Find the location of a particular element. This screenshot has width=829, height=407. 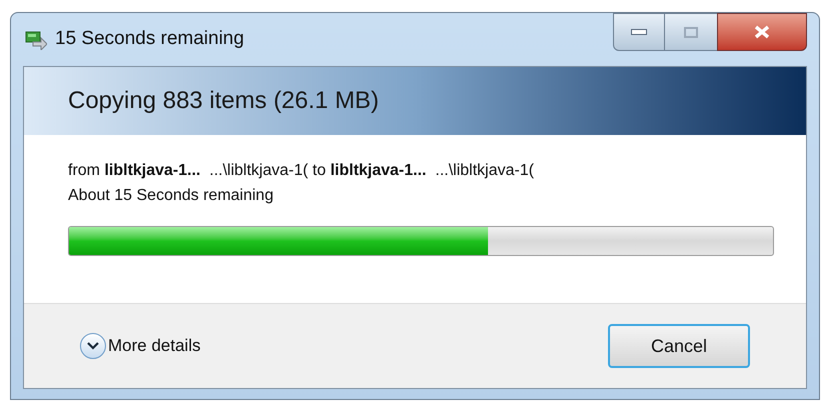

close-icon is located at coordinates (762, 32).